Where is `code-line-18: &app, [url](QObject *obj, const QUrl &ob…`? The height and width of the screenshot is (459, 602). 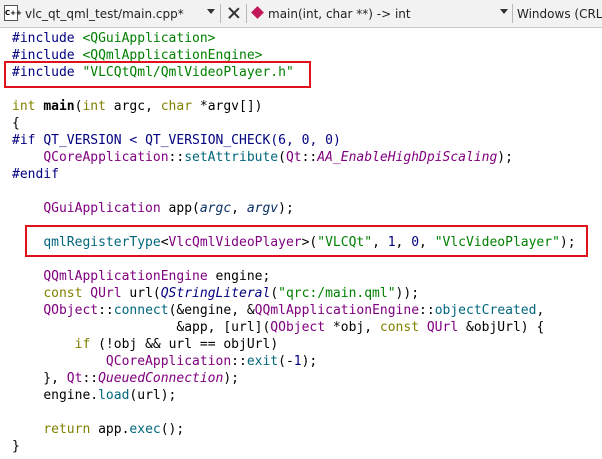
code-line-18: &app, [url](QObject *obj, const QUrl &ob… is located at coordinates (360, 327).